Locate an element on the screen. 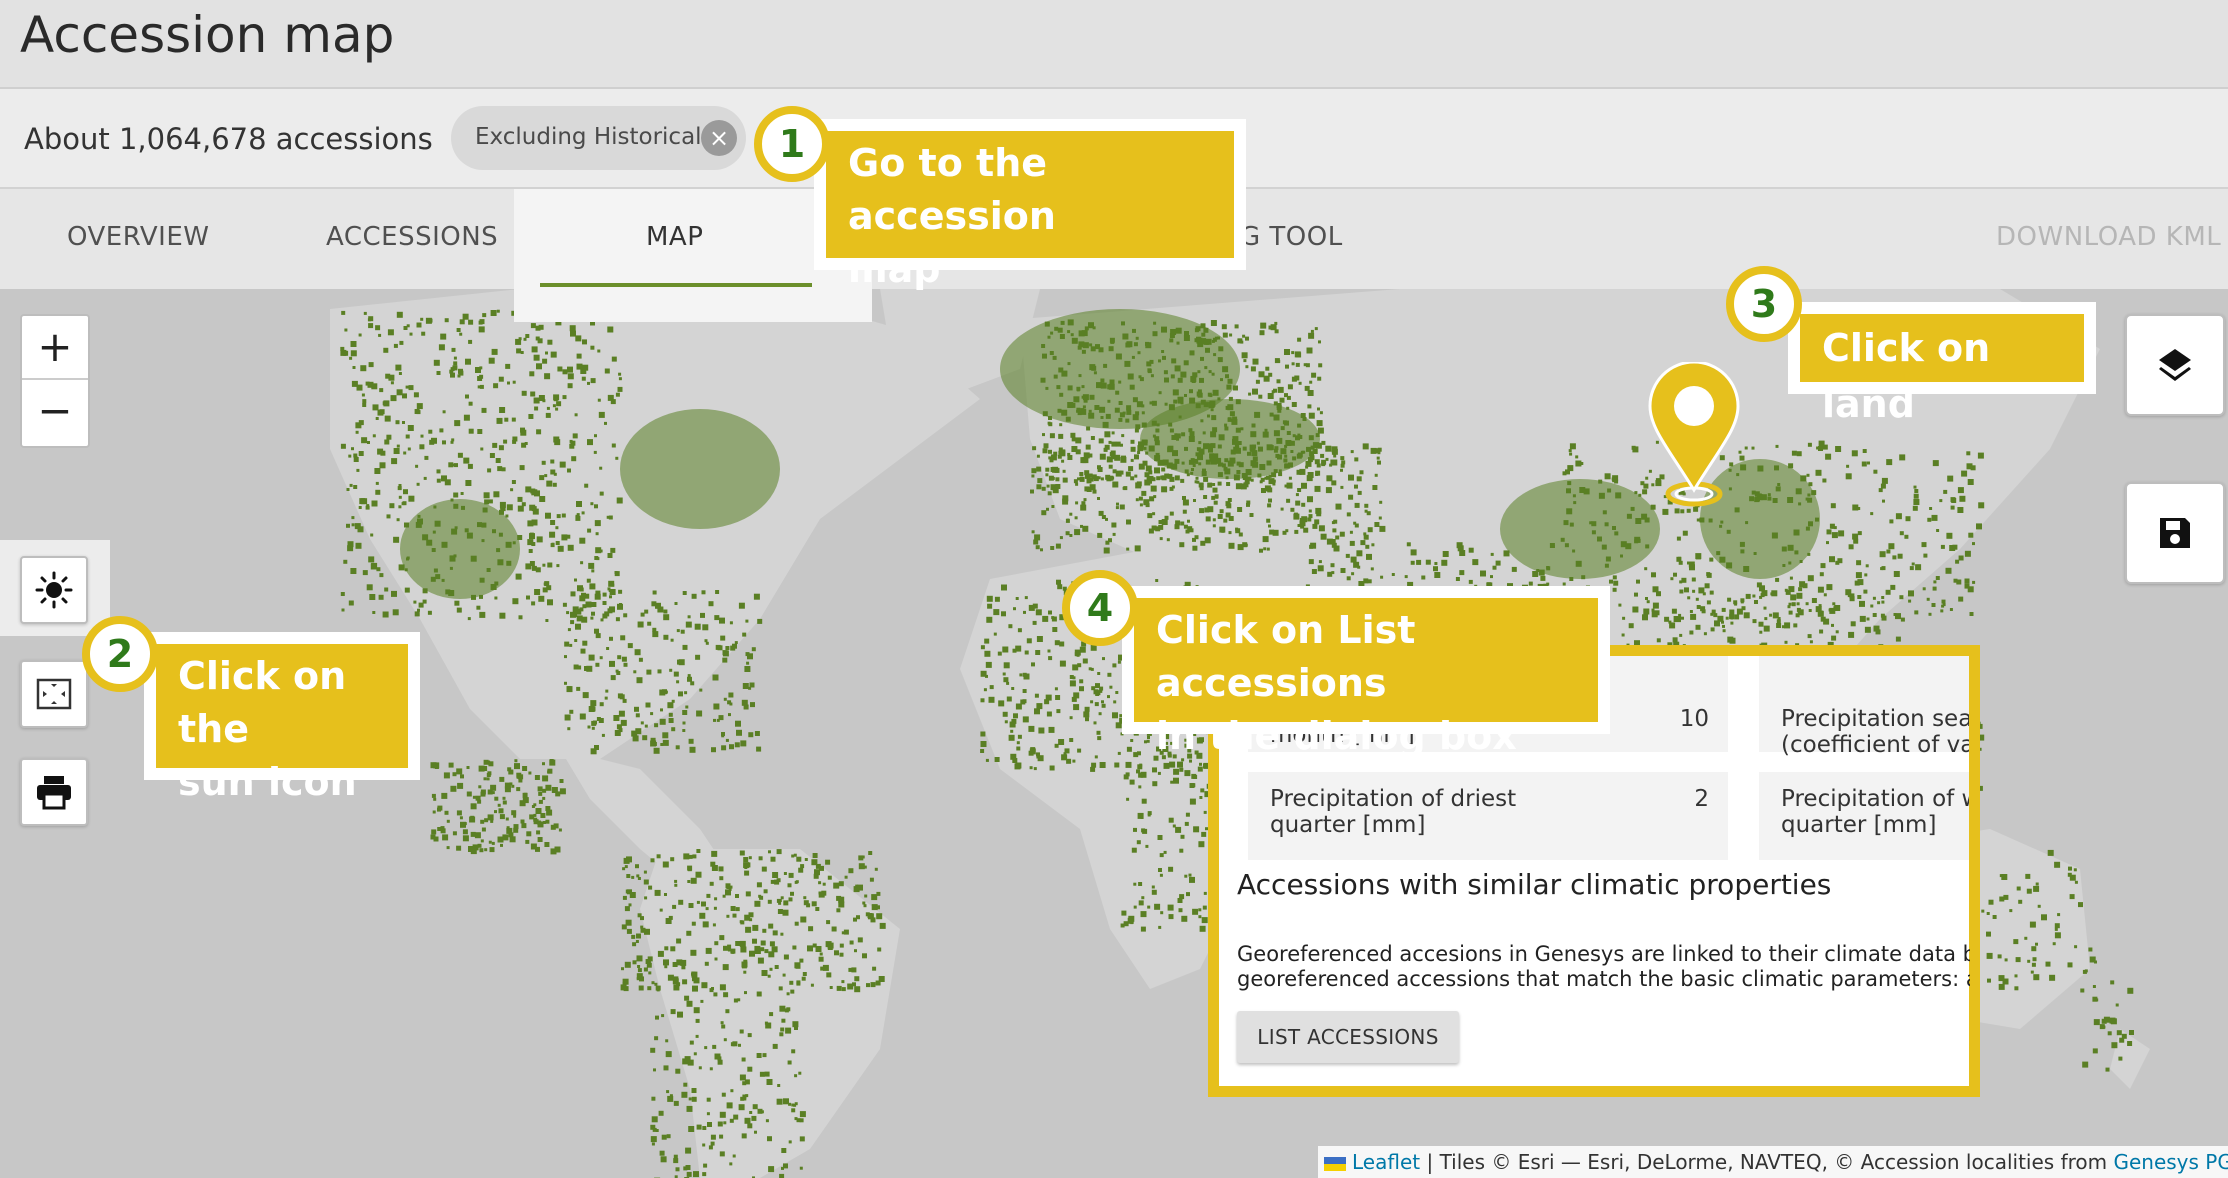 The height and width of the screenshot is (1178, 2228). list-accessions-button: LIST ACCESSIONS is located at coordinates (1348, 1037).